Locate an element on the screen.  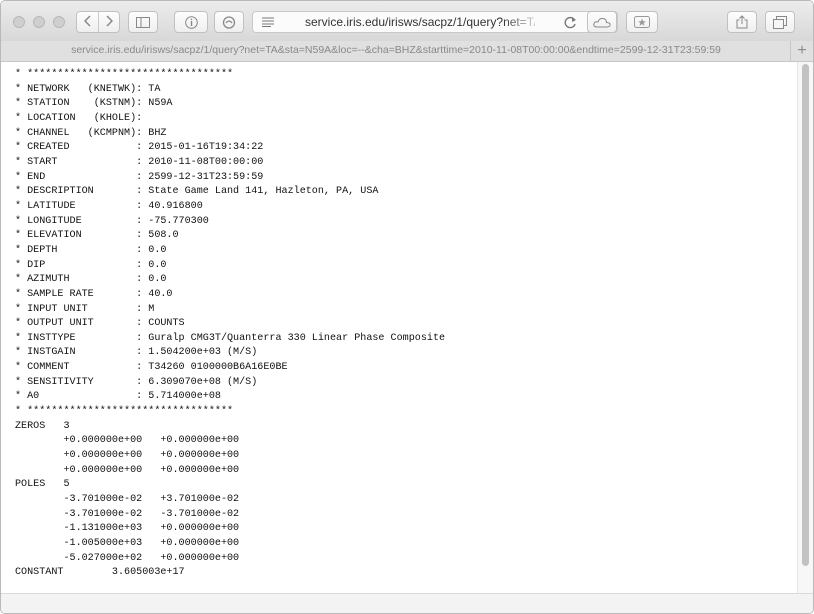
text-line: * DEPTH : 0.0 is located at coordinates (91, 250).